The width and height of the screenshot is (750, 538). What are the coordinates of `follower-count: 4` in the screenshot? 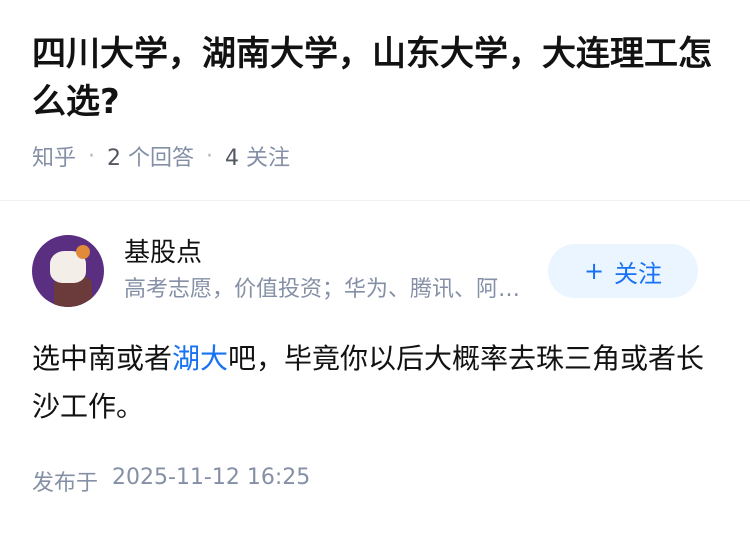 It's located at (232, 158).